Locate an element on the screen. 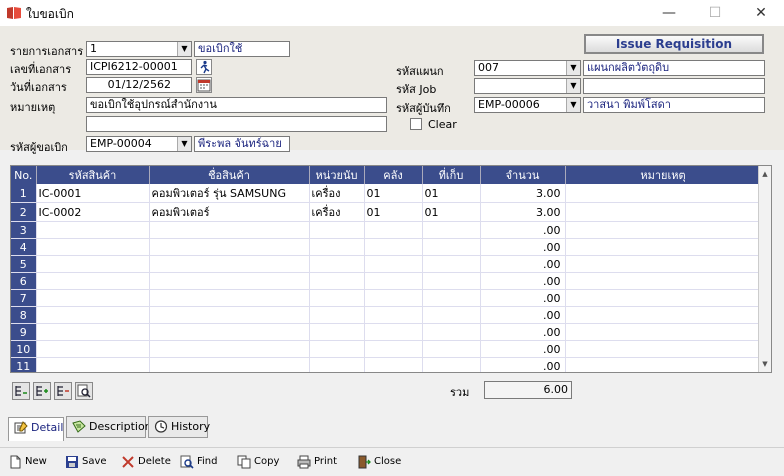 The width and height of the screenshot is (784, 476). scroll-down-icon: ▼ is located at coordinates (765, 364).